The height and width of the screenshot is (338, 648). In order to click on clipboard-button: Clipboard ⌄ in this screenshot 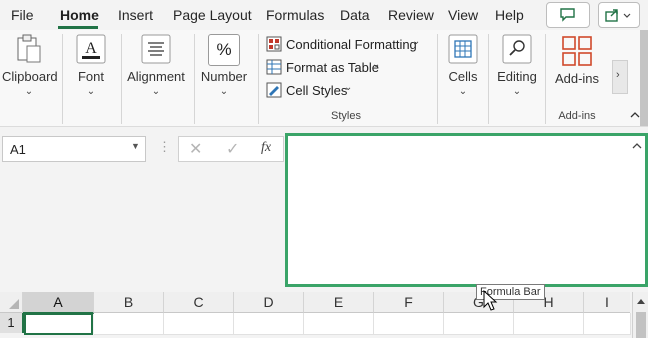, I will do `click(30, 69)`.